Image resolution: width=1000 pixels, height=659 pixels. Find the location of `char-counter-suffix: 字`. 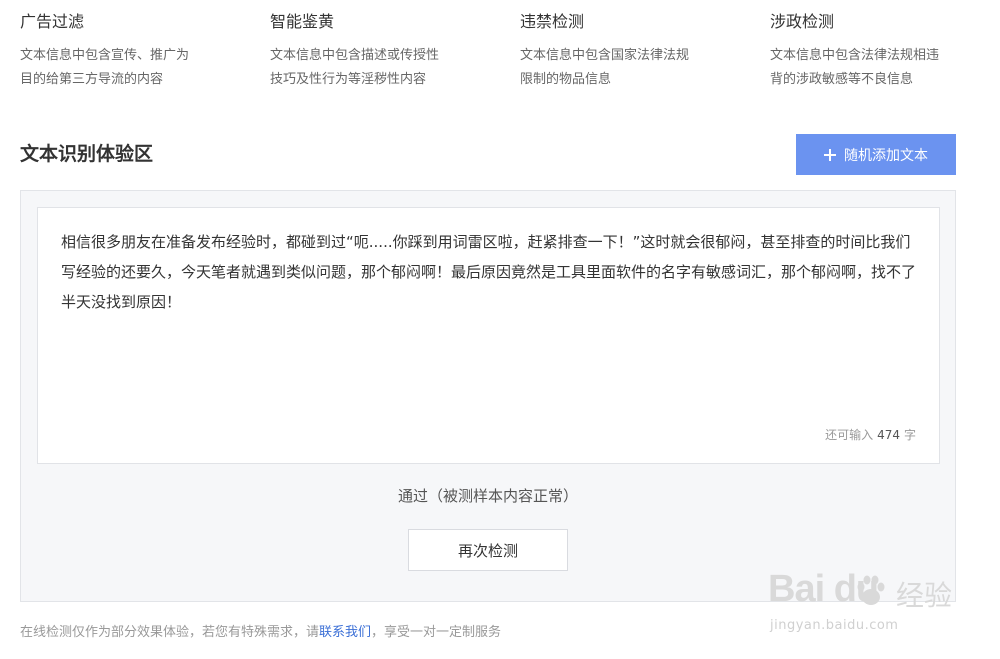

char-counter-suffix: 字 is located at coordinates (909, 435).